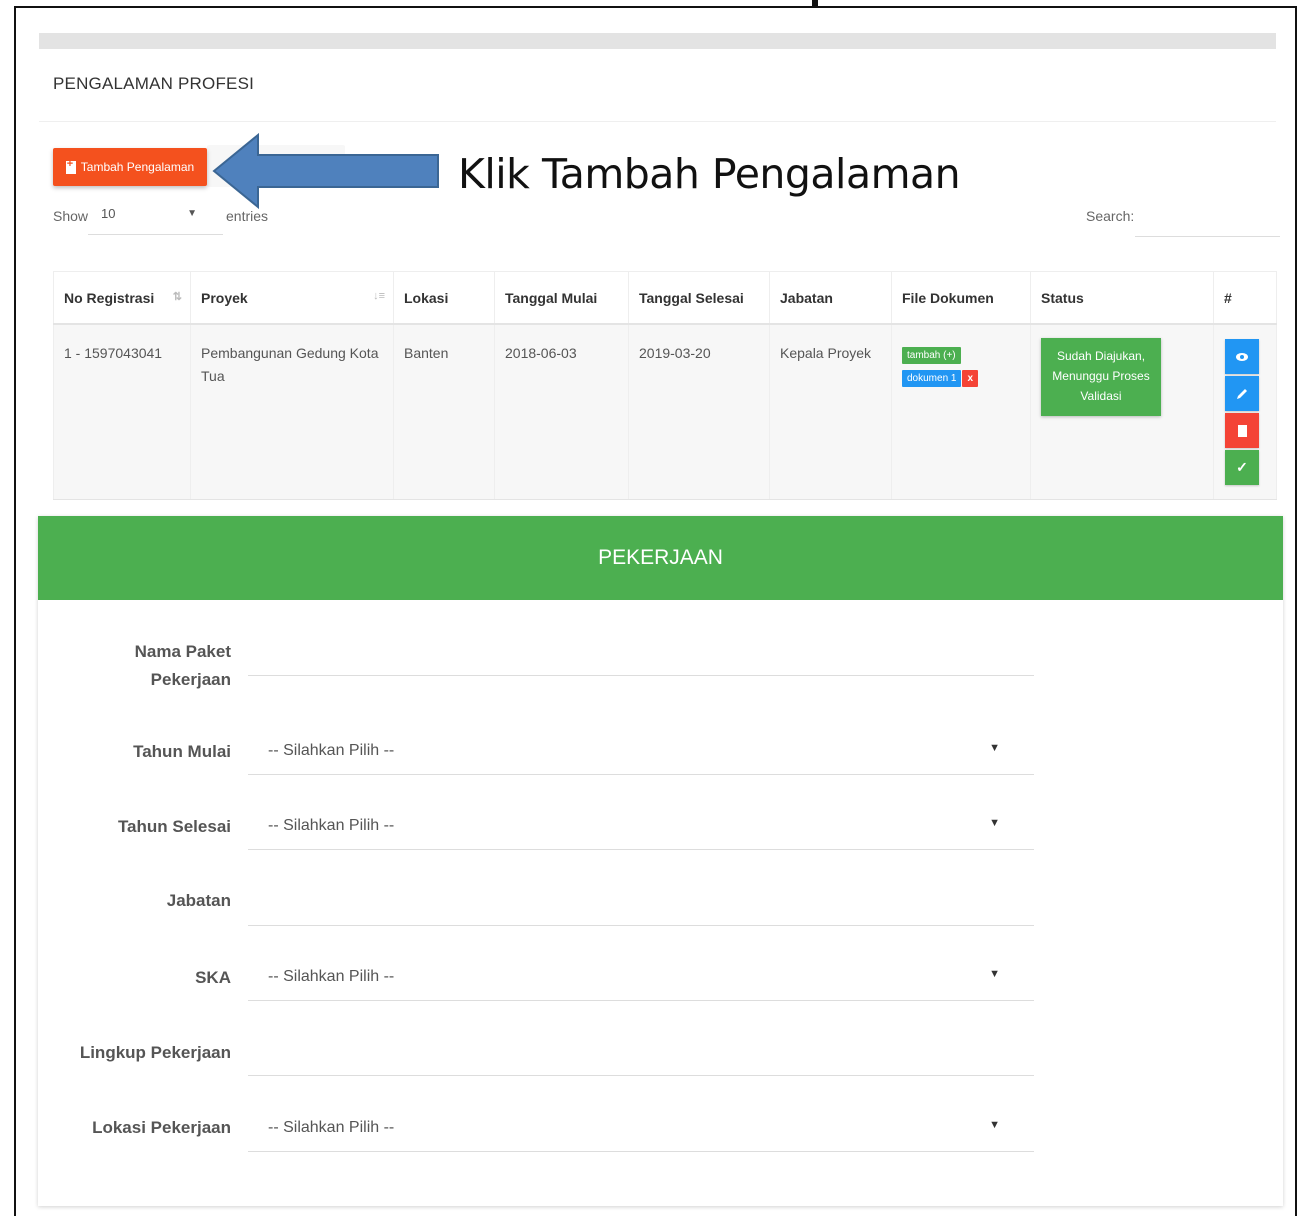 This screenshot has height=1216, width=1309. What do you see at coordinates (948, 297) in the screenshot?
I see `header-label: File Dokumen` at bounding box center [948, 297].